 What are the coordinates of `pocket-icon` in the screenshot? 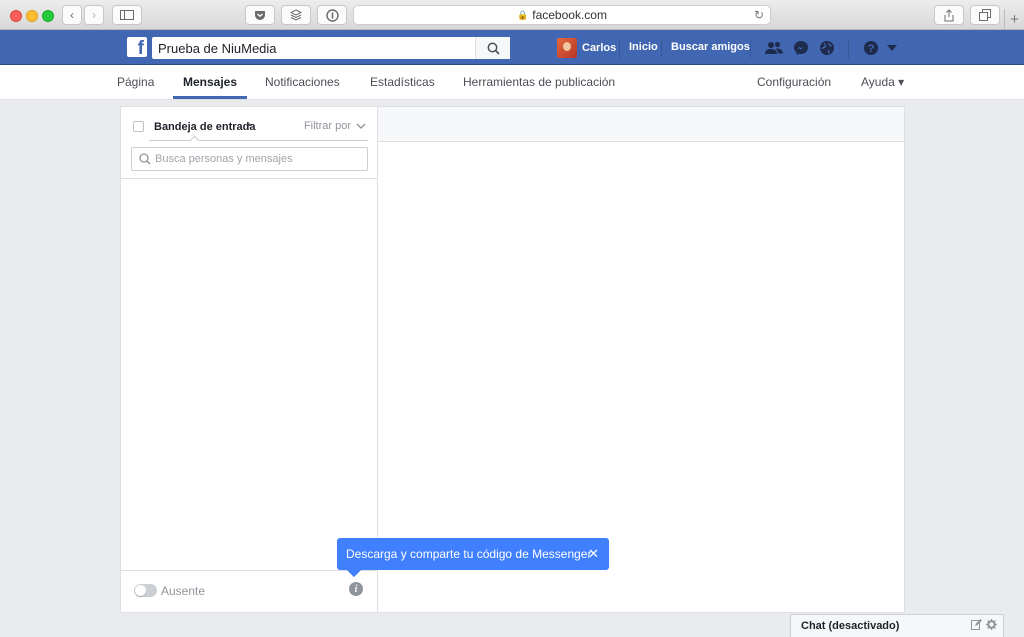 It's located at (260, 15).